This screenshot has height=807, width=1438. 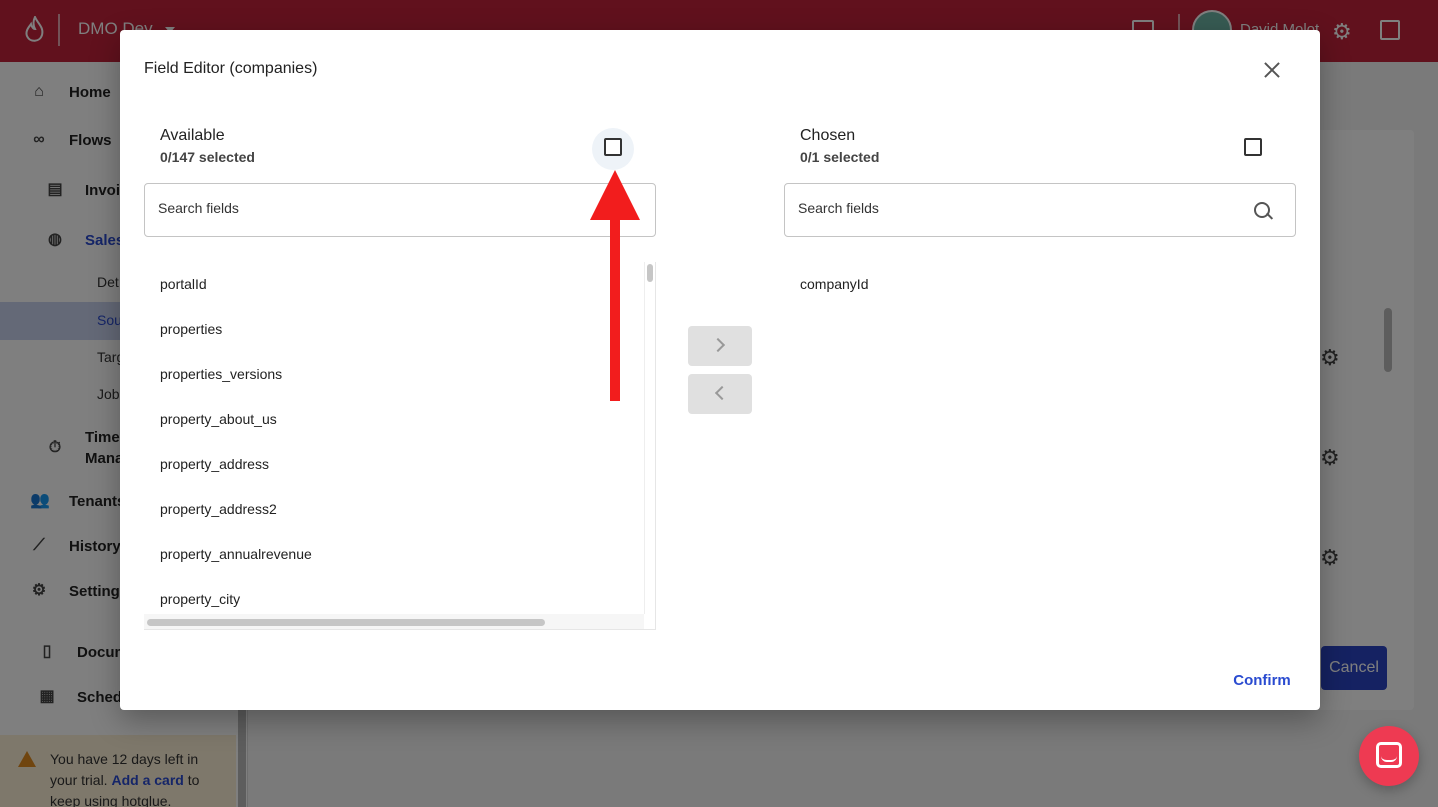 What do you see at coordinates (1263, 211) in the screenshot?
I see `search-icon` at bounding box center [1263, 211].